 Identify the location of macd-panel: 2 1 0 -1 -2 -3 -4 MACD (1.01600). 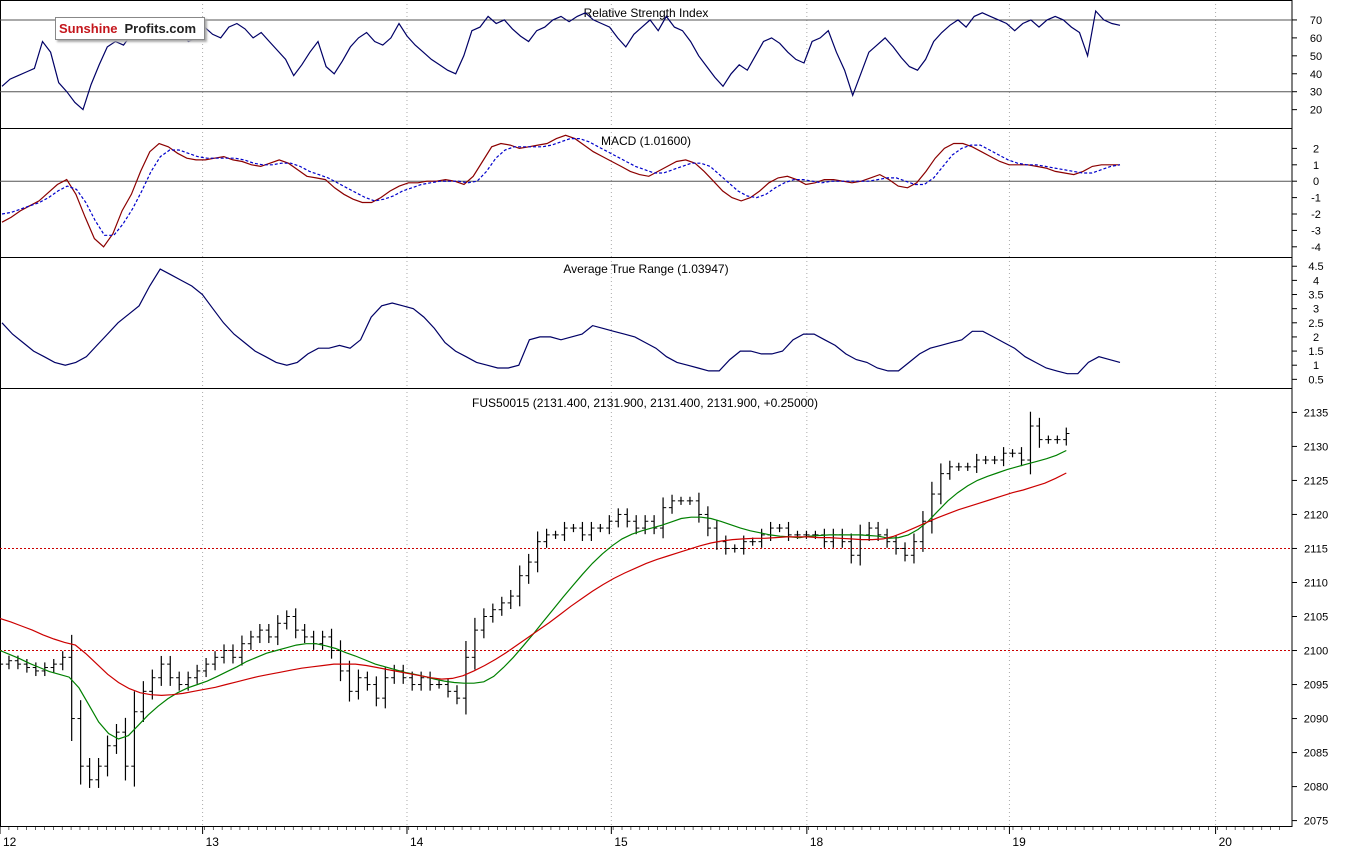
(660, 193).